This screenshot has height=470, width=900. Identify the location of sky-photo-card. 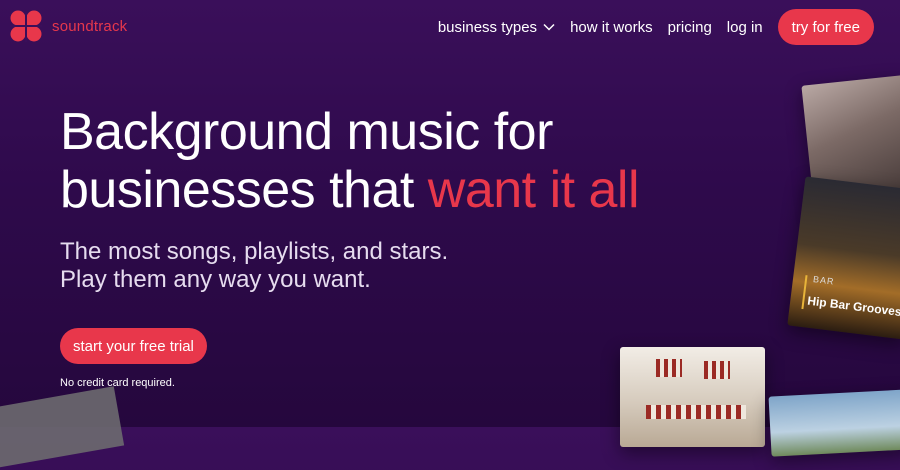
(834, 423).